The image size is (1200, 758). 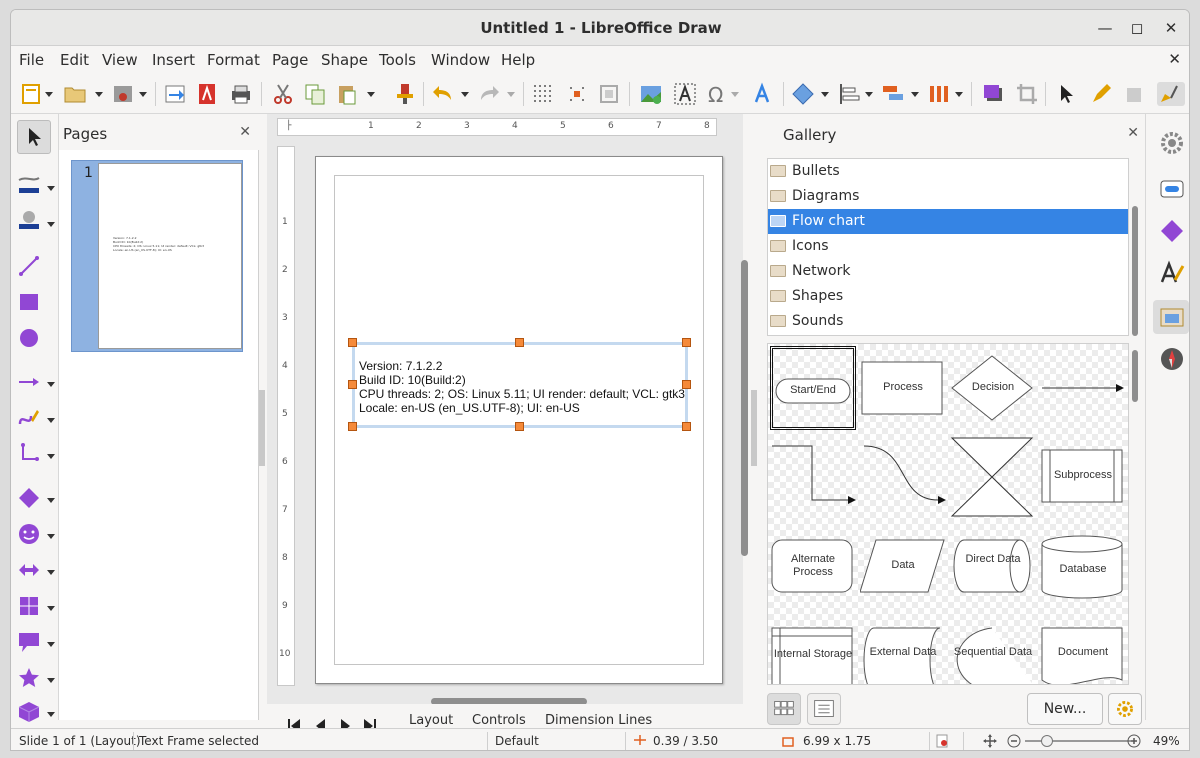 I want to click on zoom-out-icon, so click(x=1014, y=741).